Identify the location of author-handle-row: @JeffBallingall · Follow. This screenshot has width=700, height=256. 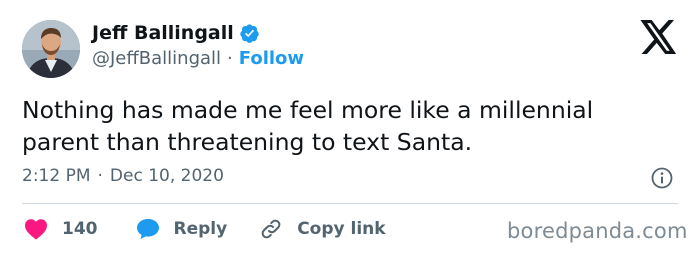
(198, 58).